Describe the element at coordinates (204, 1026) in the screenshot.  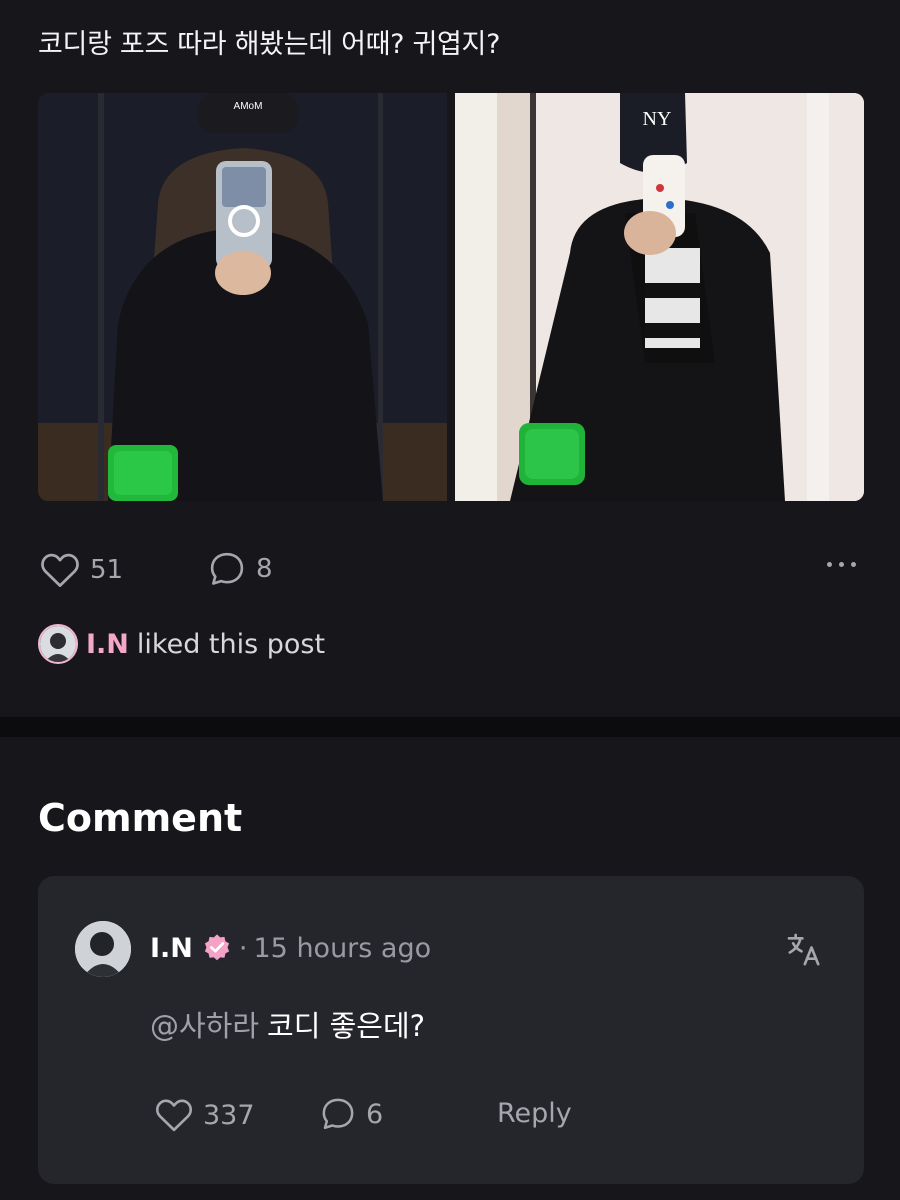
I see `comment-mention: @사하라` at that location.